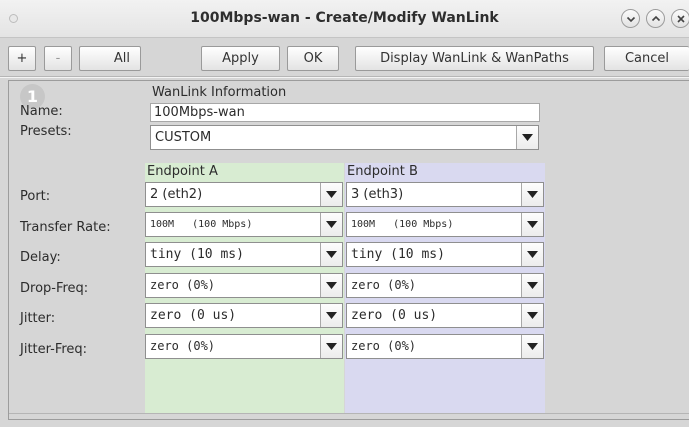 This screenshot has height=427, width=689. What do you see at coordinates (38, 318) in the screenshot?
I see `jitter-label: Jitter:` at bounding box center [38, 318].